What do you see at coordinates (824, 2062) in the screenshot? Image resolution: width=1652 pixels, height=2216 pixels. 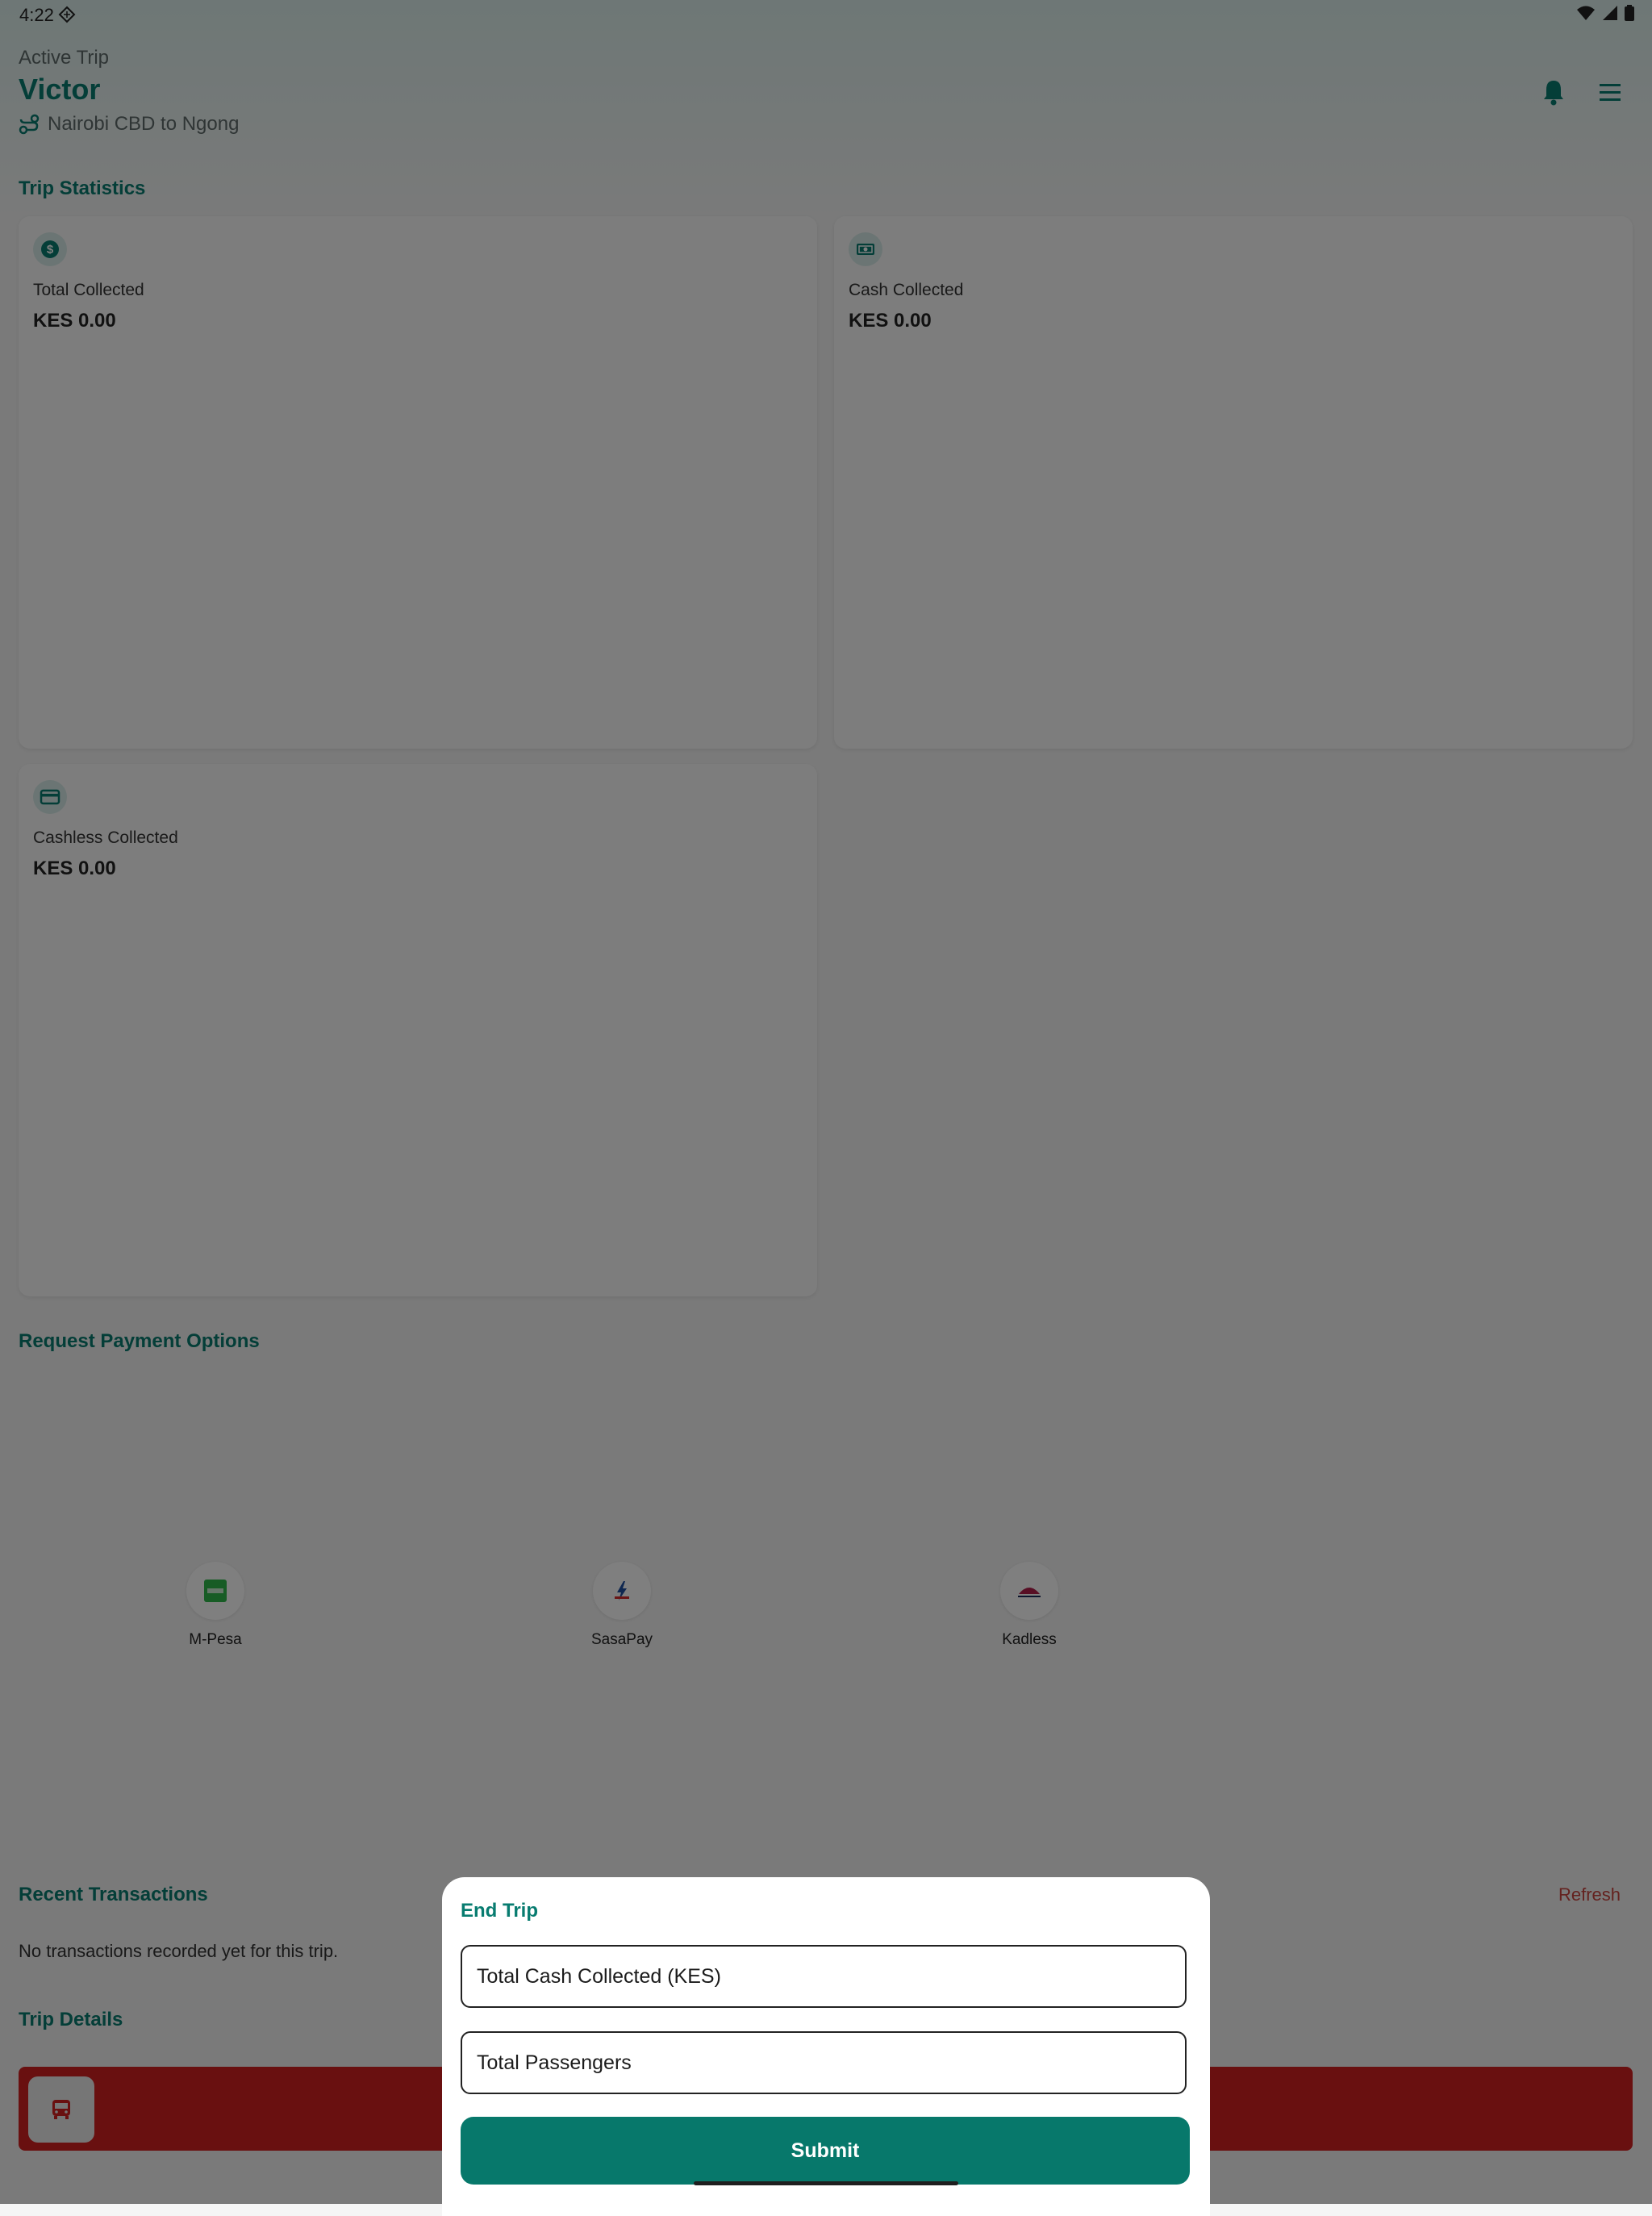 I see `total-passengers-field` at bounding box center [824, 2062].